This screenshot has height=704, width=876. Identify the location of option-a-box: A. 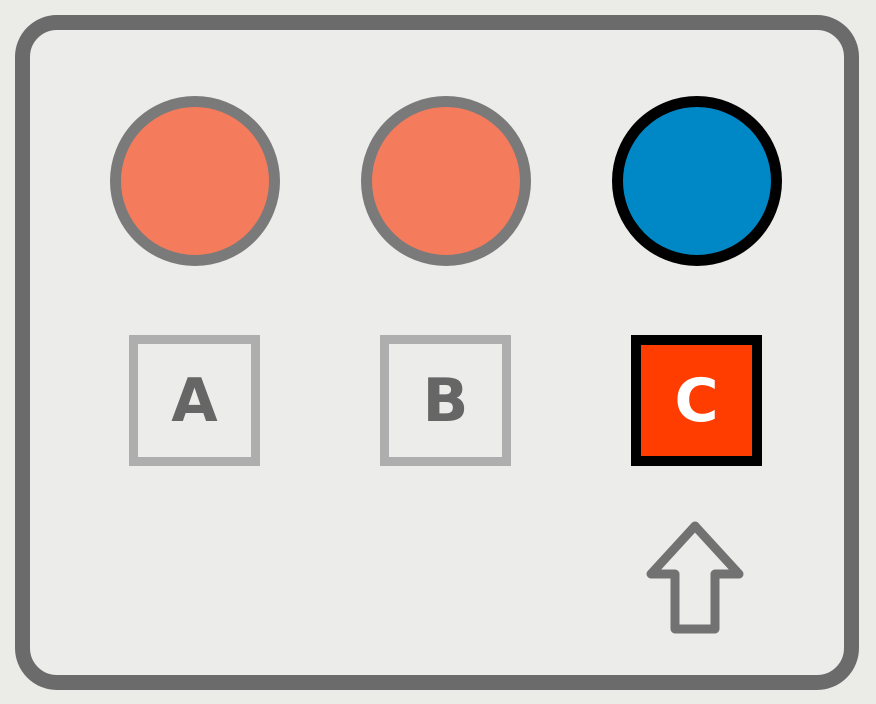
(194, 400).